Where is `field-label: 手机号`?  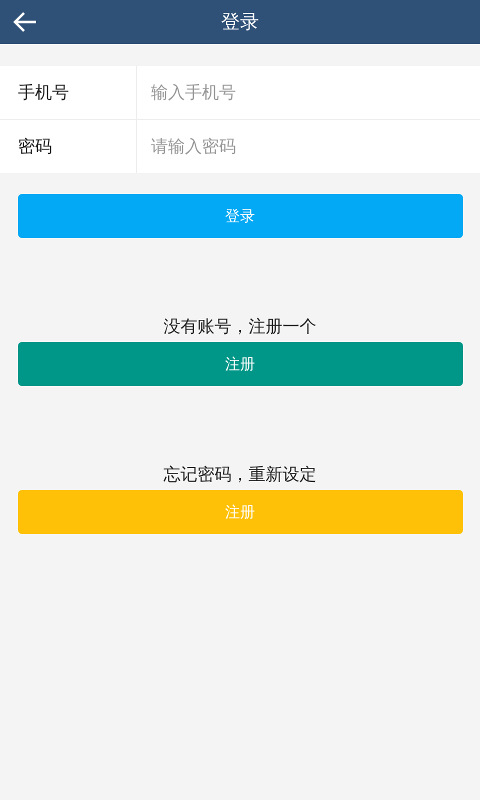 field-label: 手机号 is located at coordinates (68, 92).